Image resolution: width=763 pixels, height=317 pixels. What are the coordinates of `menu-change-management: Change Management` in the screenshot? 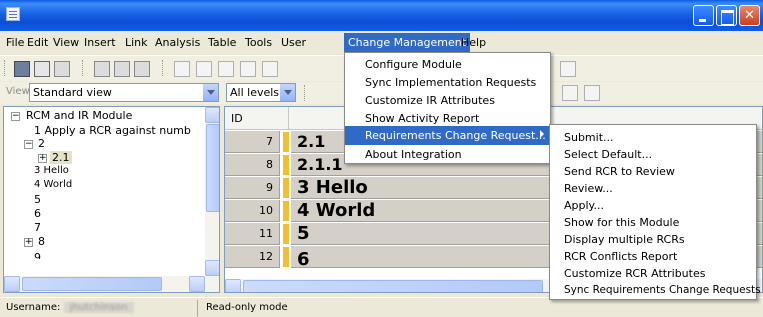 It's located at (407, 42).